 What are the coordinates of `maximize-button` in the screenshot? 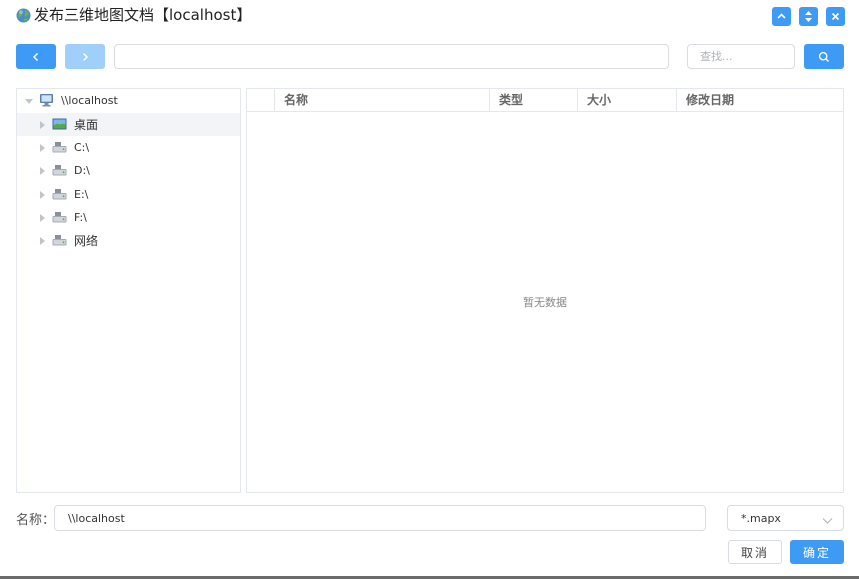 It's located at (808, 16).